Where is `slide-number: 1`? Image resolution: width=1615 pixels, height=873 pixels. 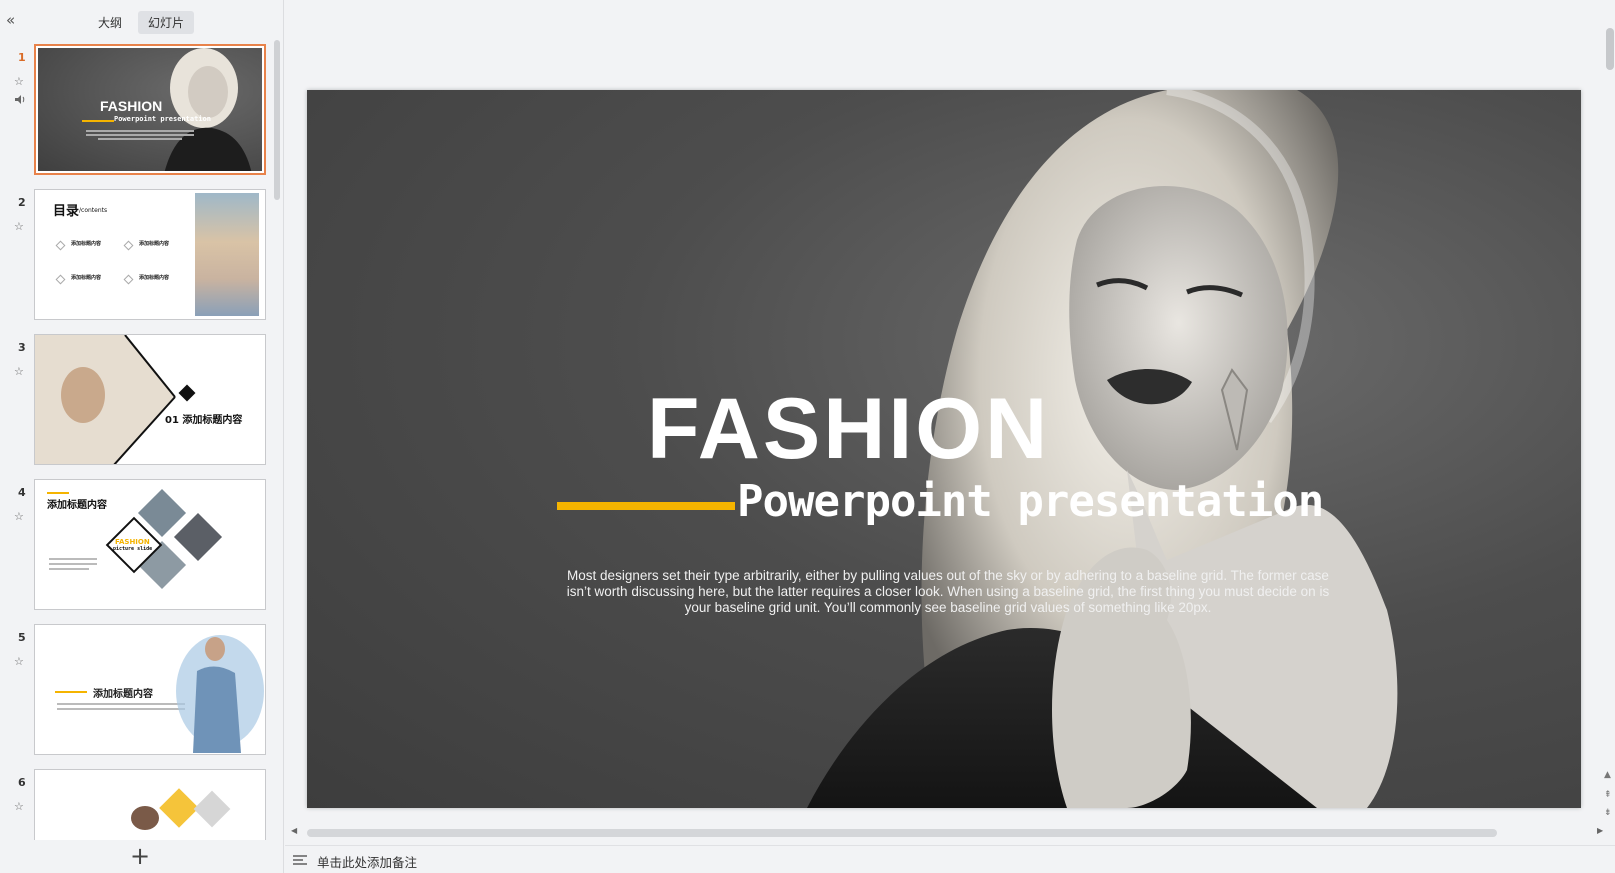 slide-number: 1 is located at coordinates (22, 57).